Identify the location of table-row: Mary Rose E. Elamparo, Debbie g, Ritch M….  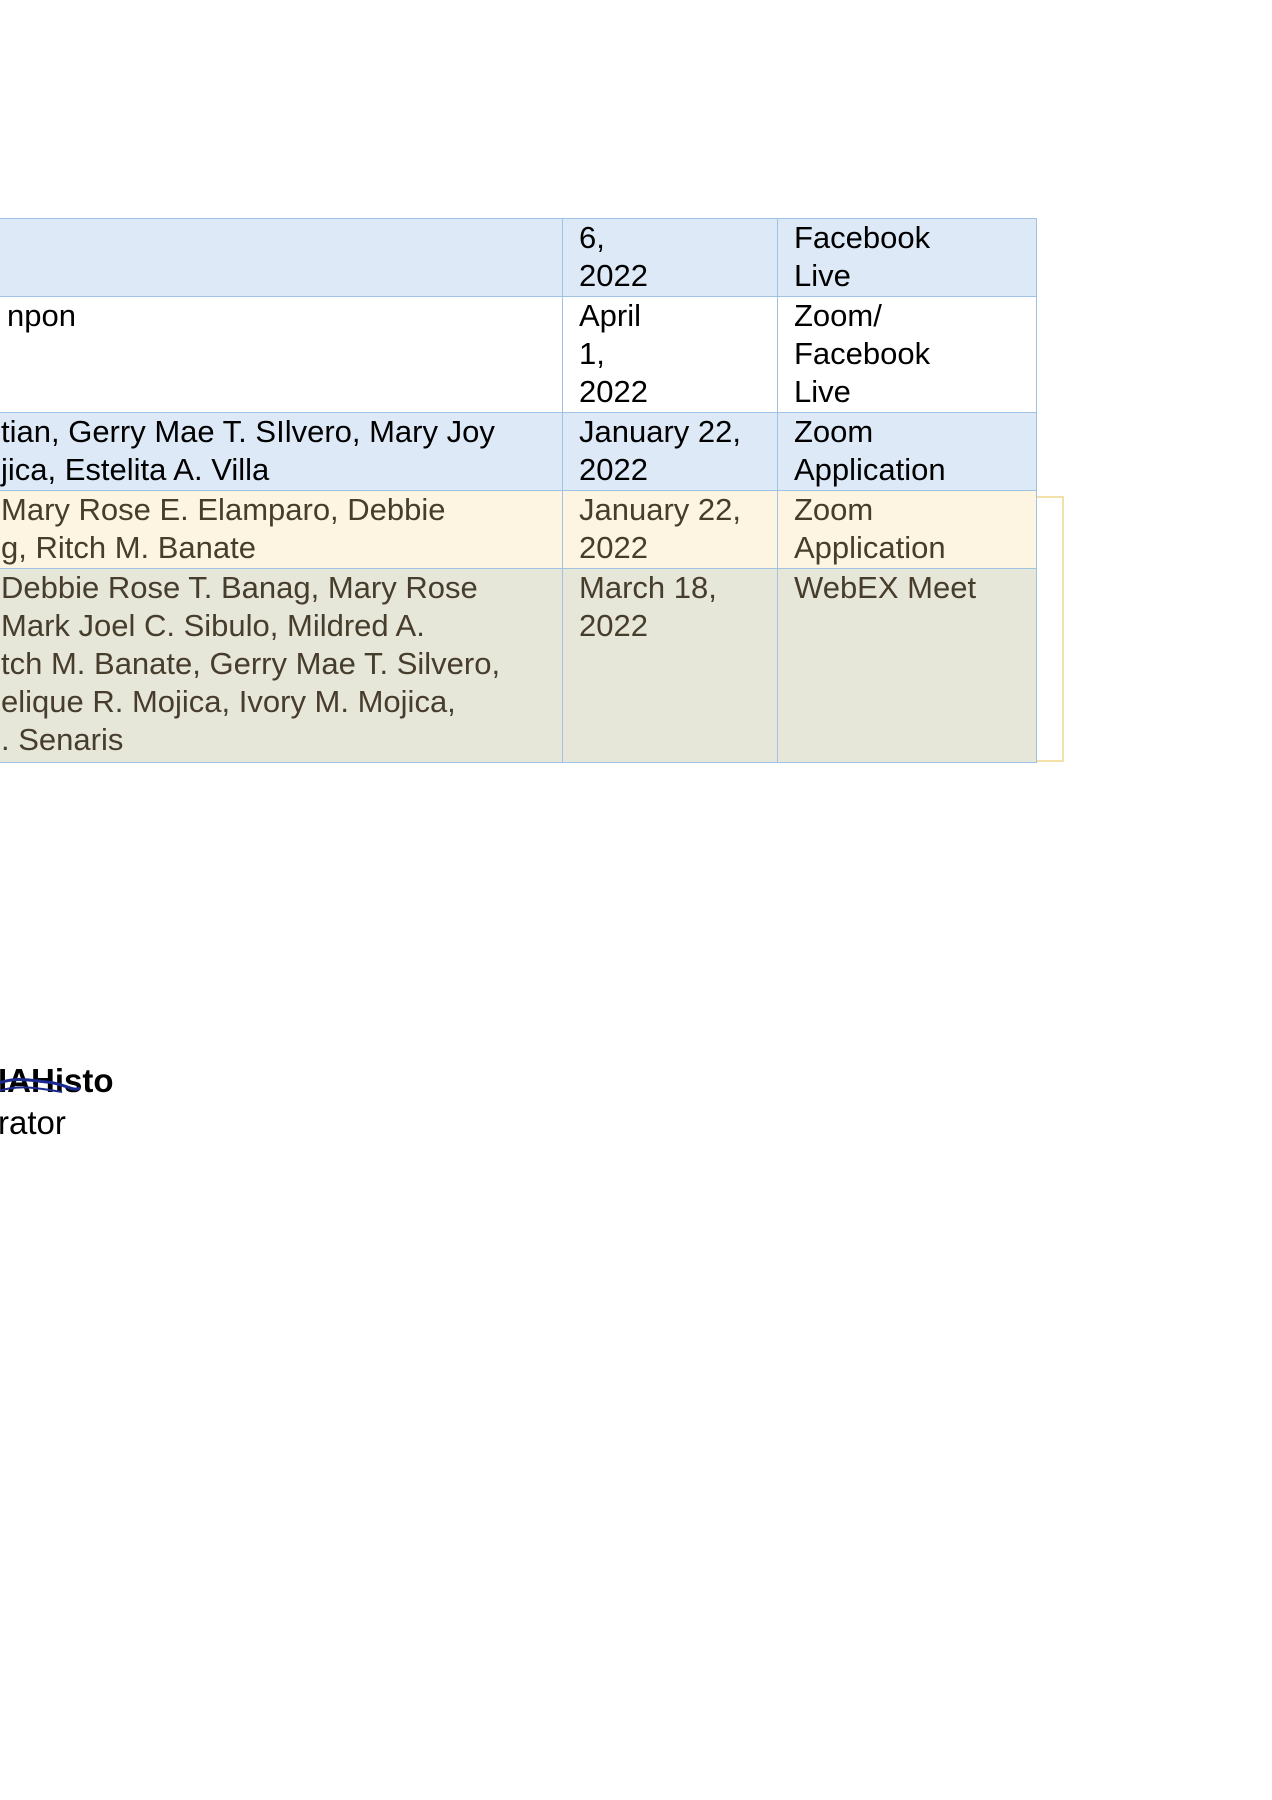
(518, 529).